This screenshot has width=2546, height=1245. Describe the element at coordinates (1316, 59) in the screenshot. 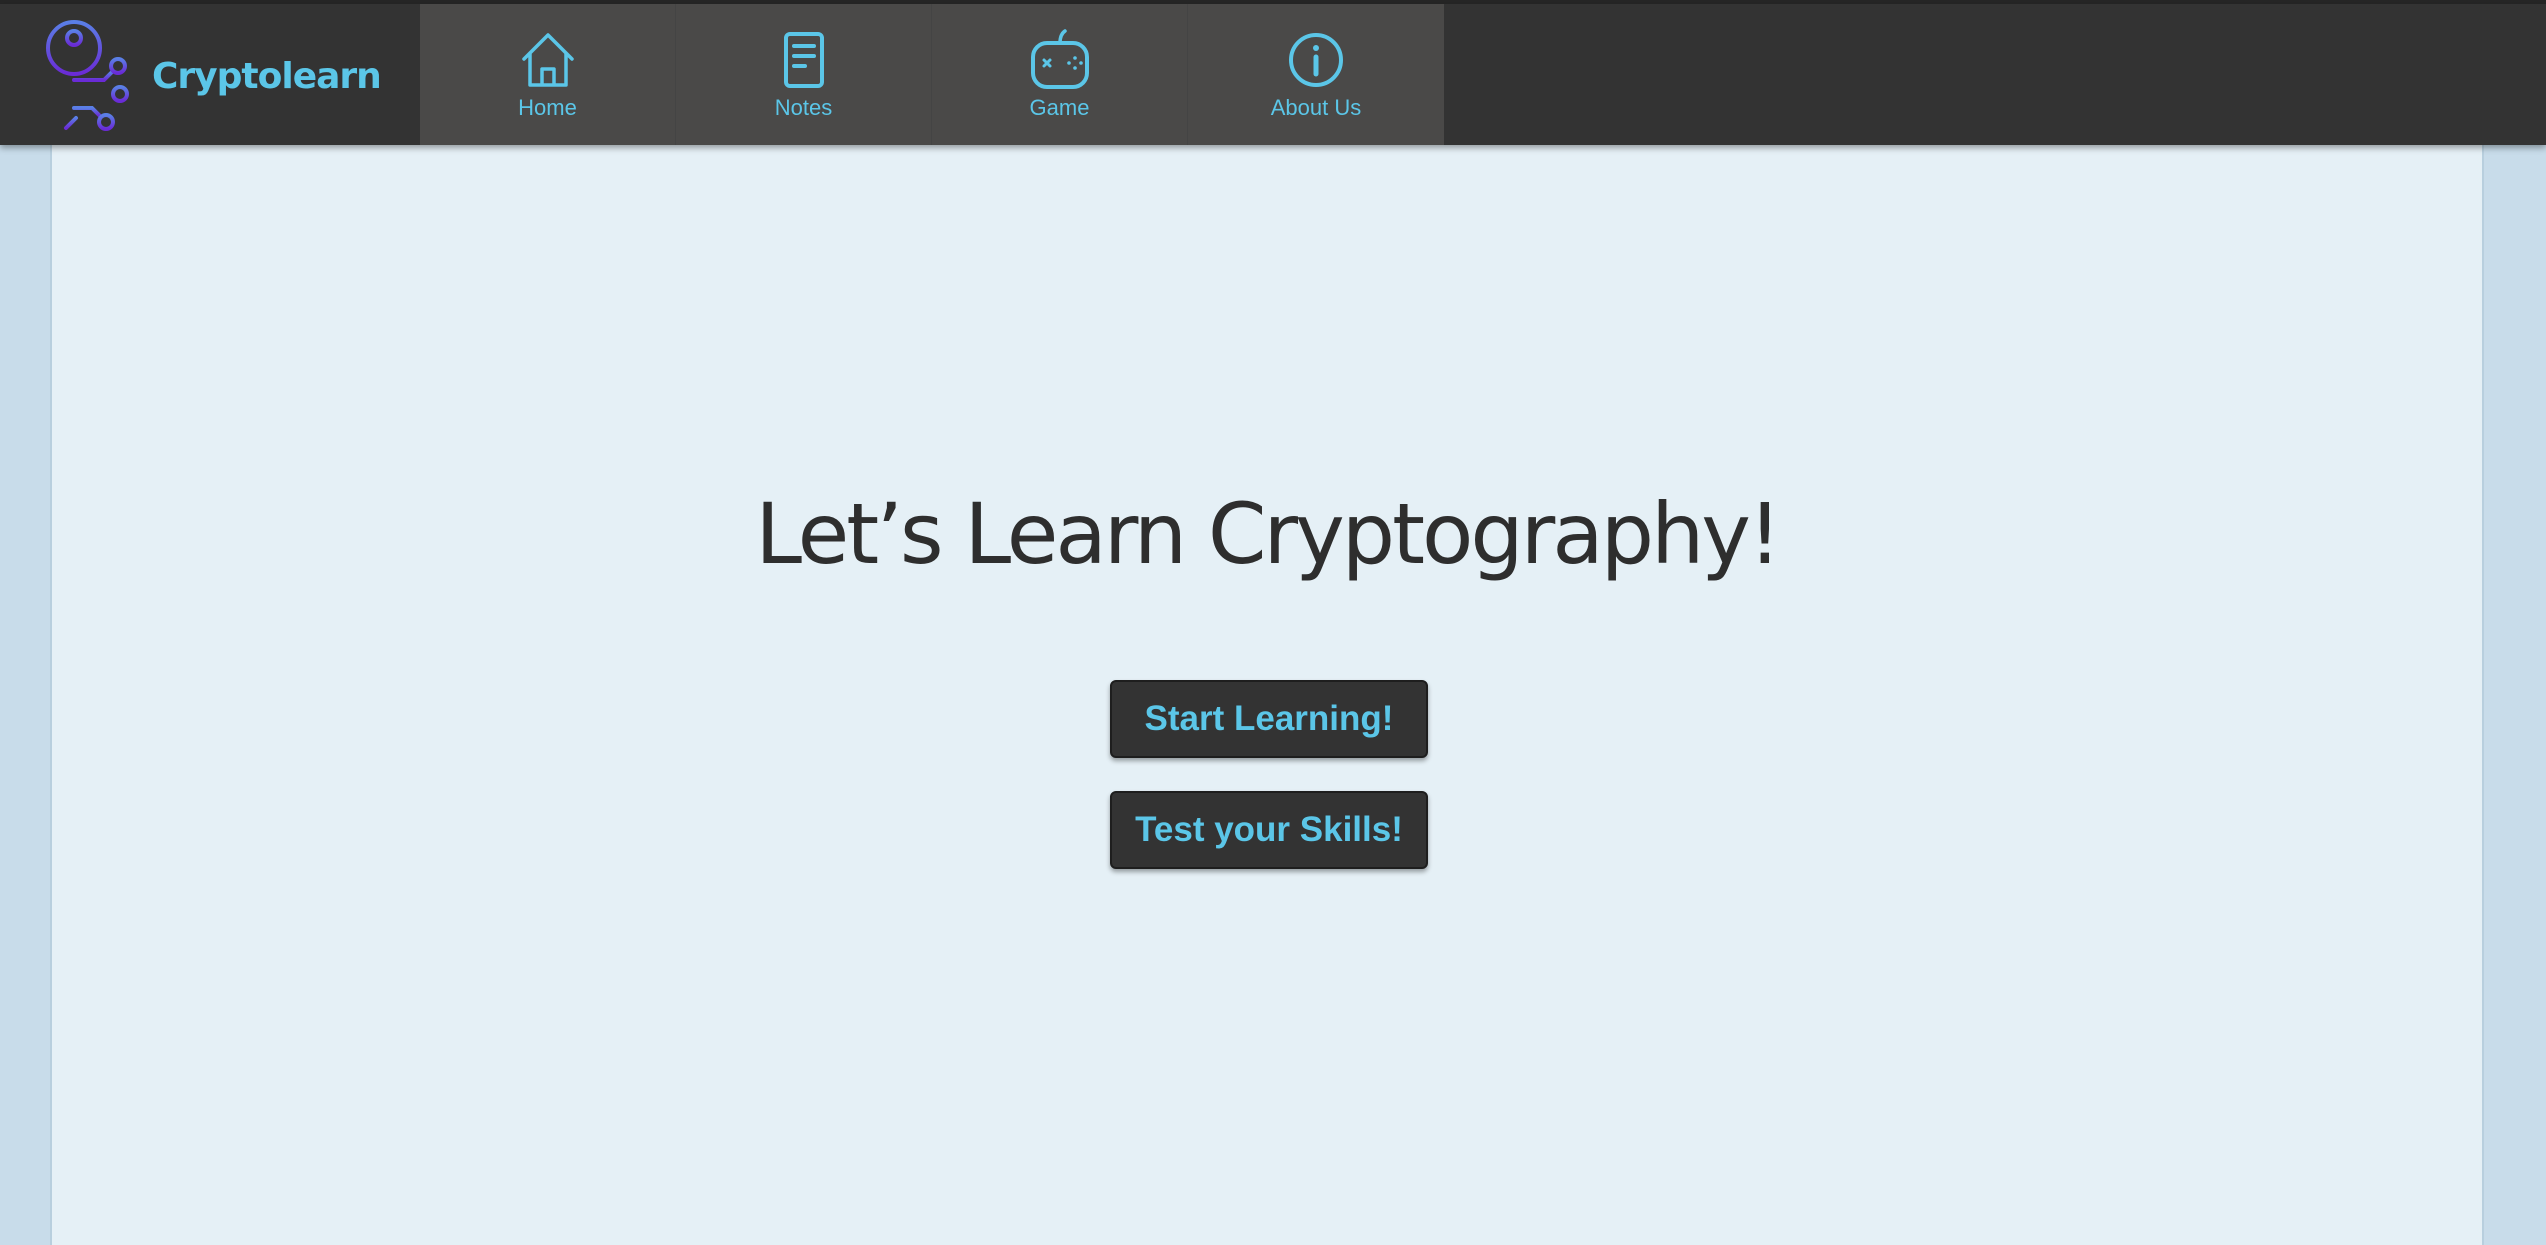

I see `info-icon` at that location.